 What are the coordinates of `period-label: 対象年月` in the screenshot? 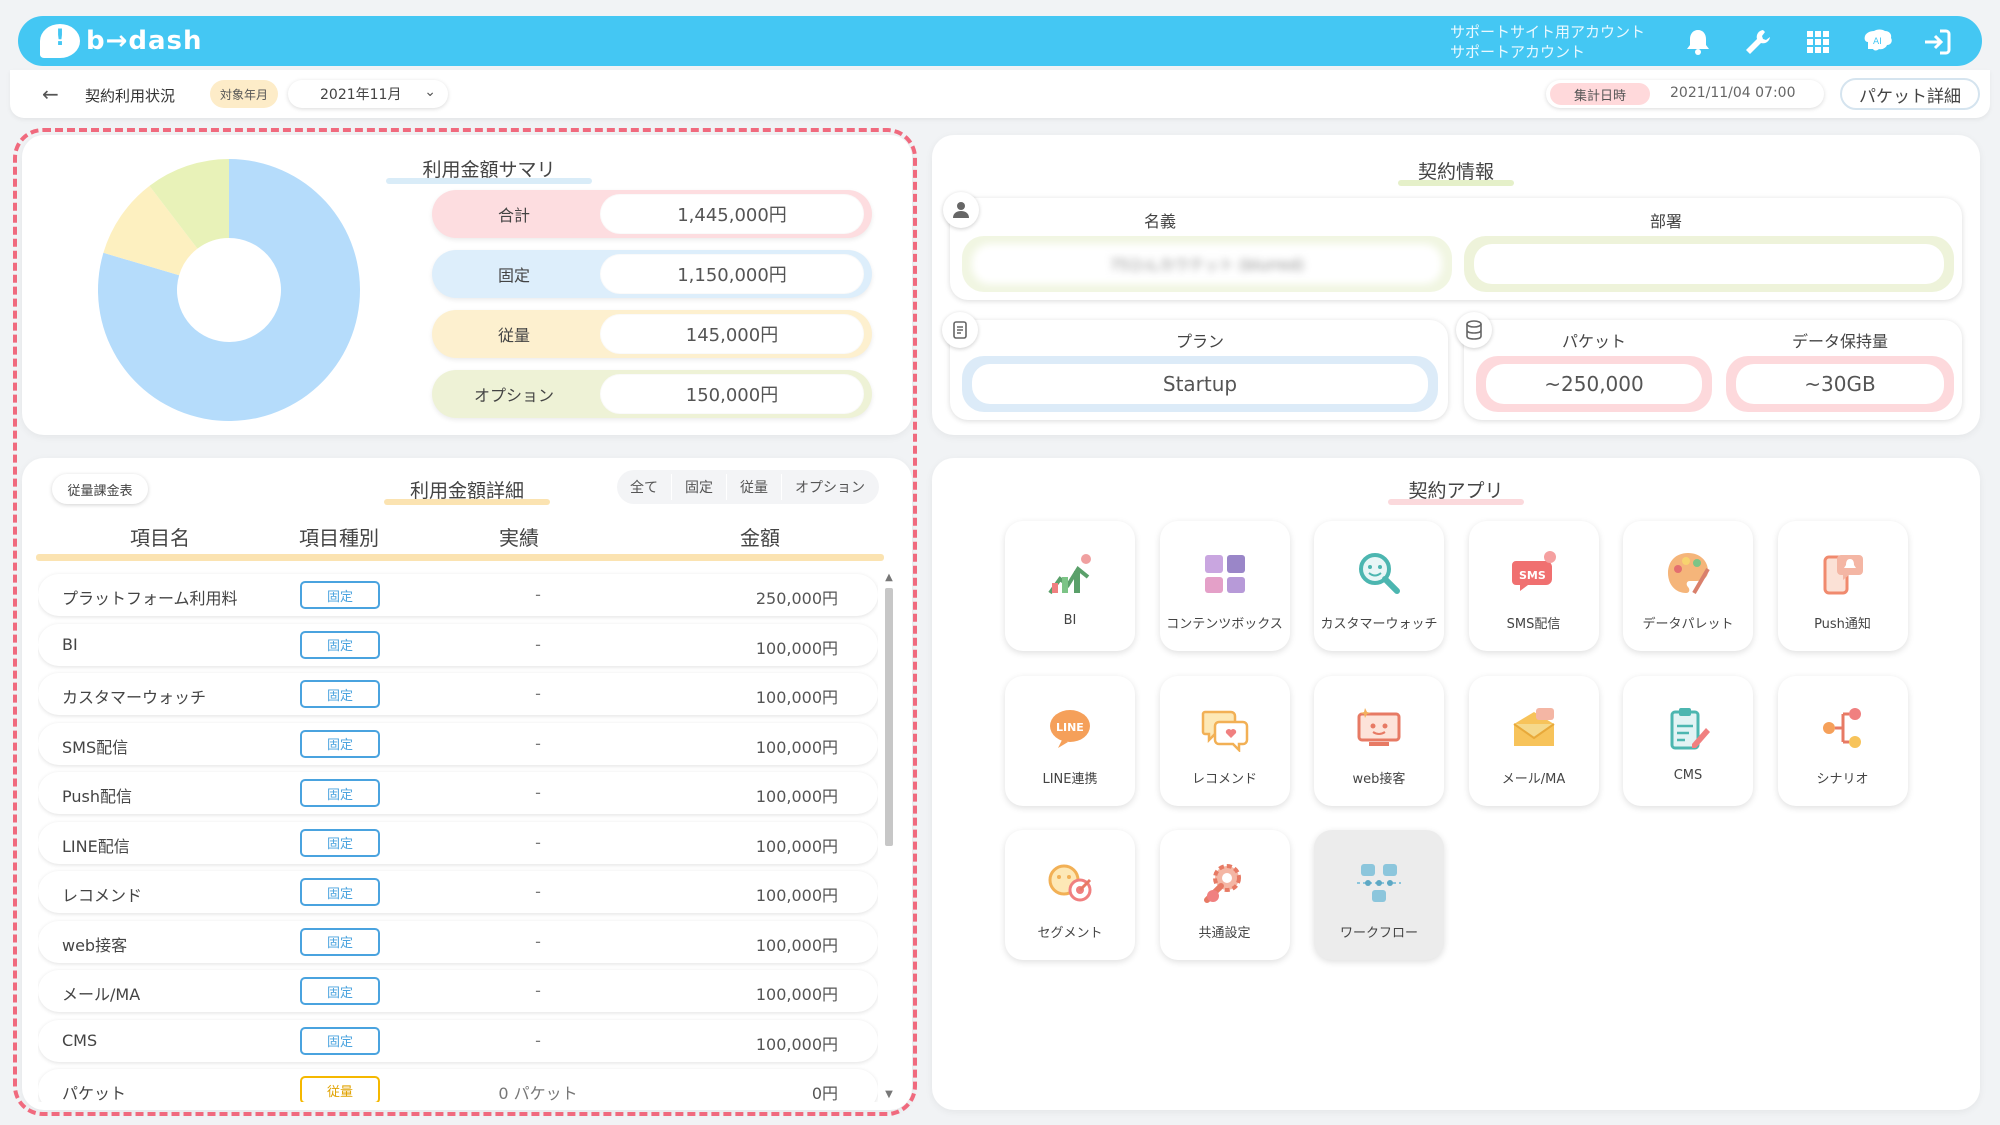 It's located at (244, 94).